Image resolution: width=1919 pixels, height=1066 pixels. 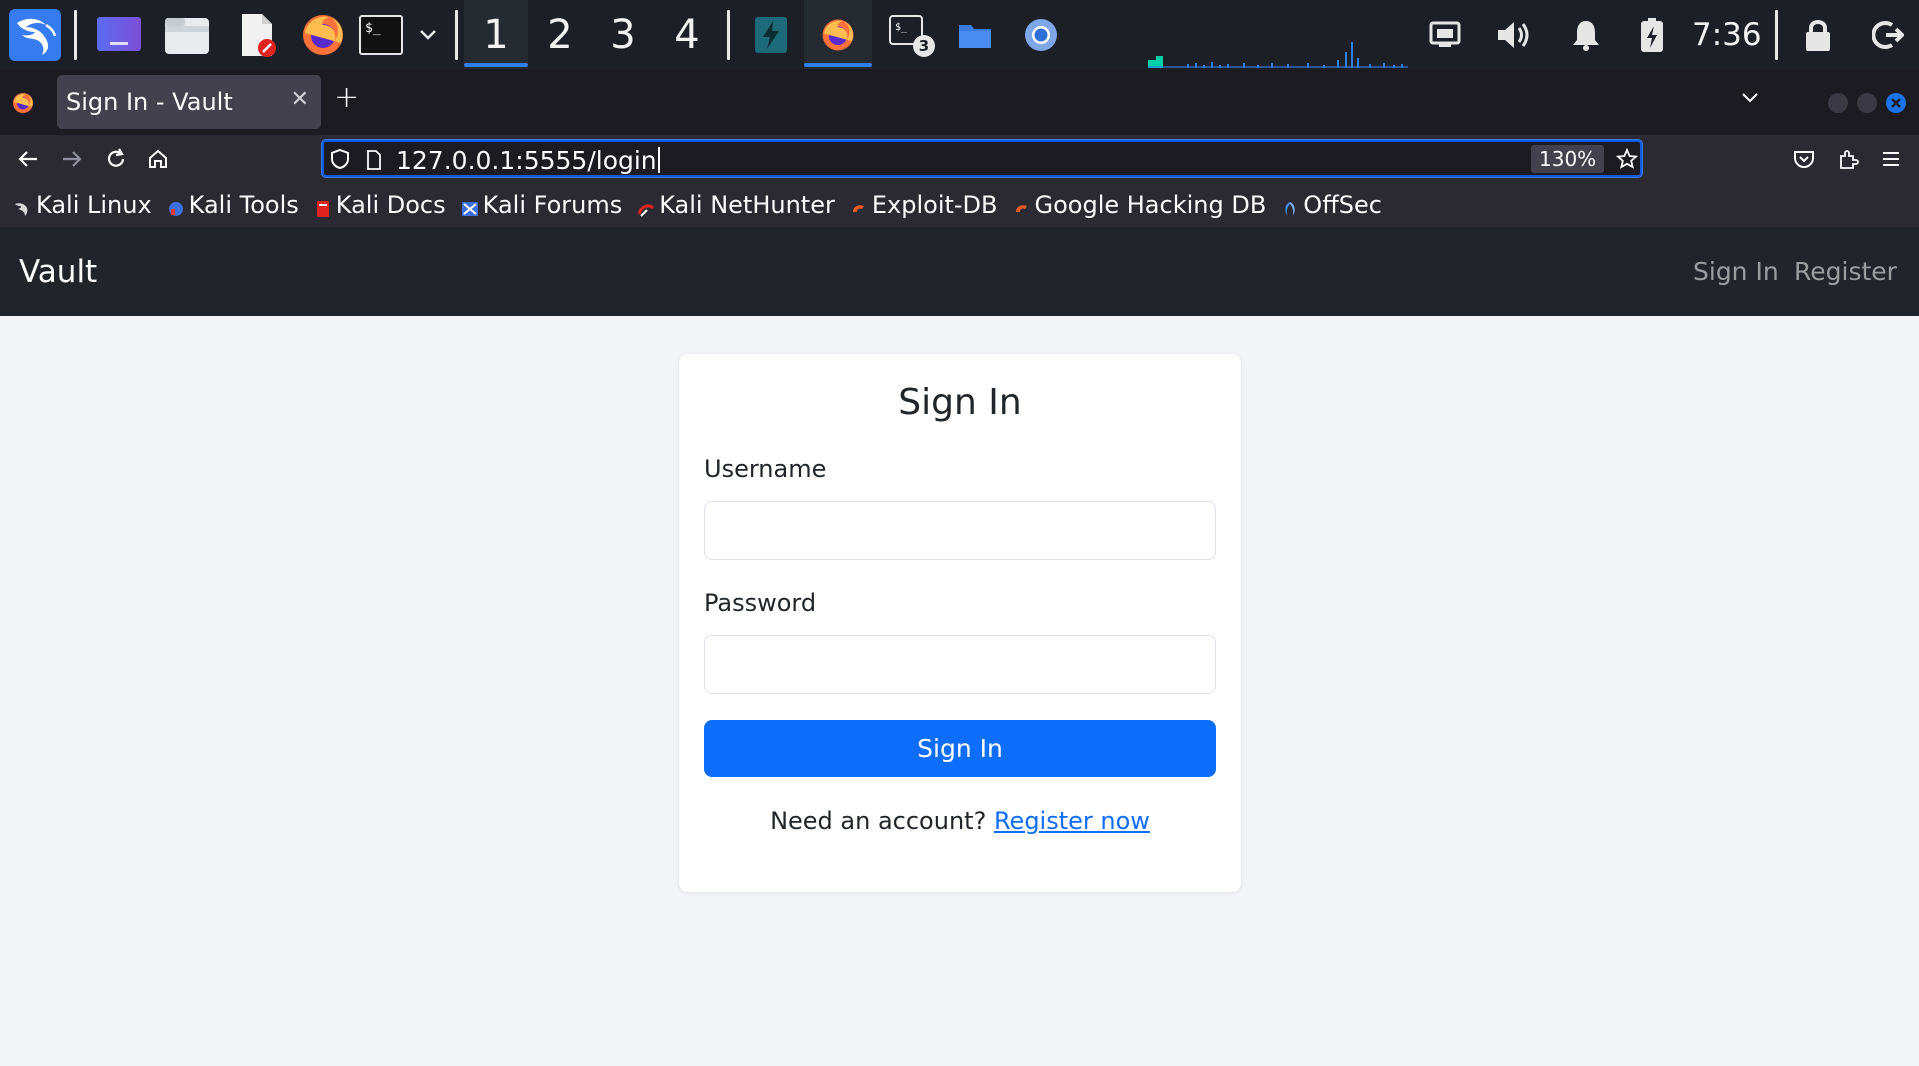 I want to click on google-hacking-db-icon, so click(x=1022, y=205).